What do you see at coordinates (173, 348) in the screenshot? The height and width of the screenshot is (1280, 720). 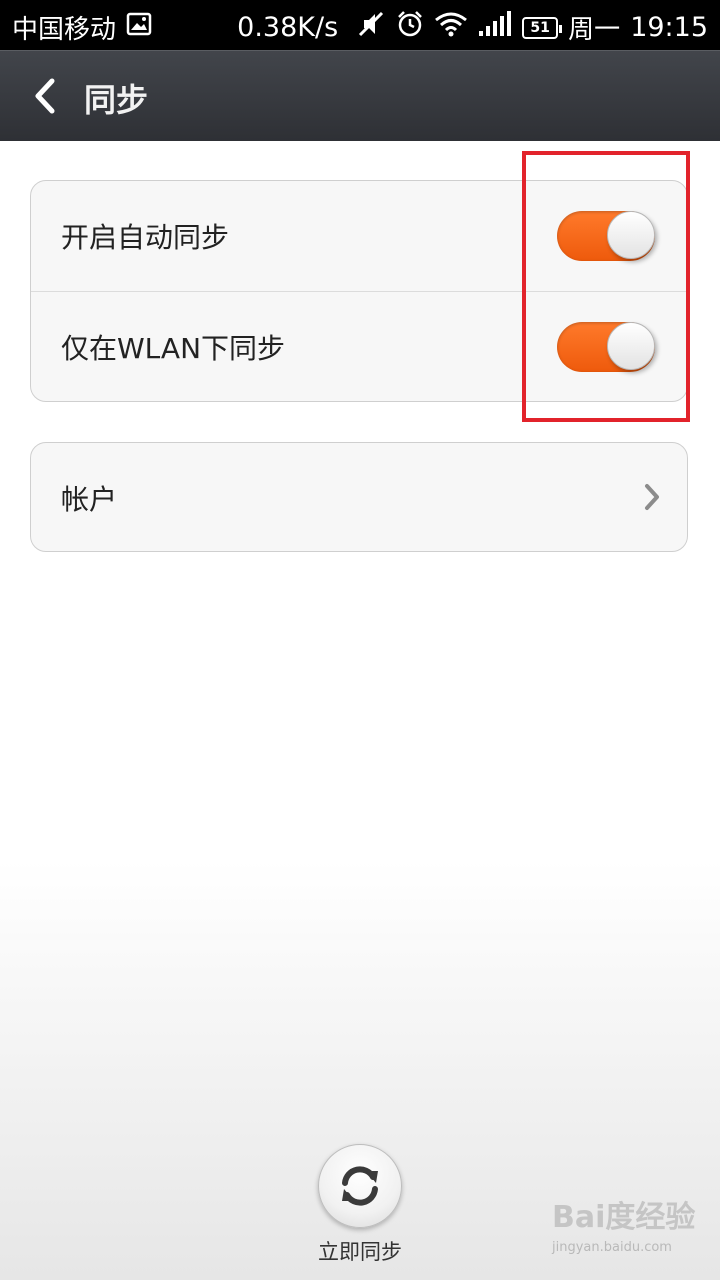 I see `wlan-only-sync-label: 仅在WLAN下同步` at bounding box center [173, 348].